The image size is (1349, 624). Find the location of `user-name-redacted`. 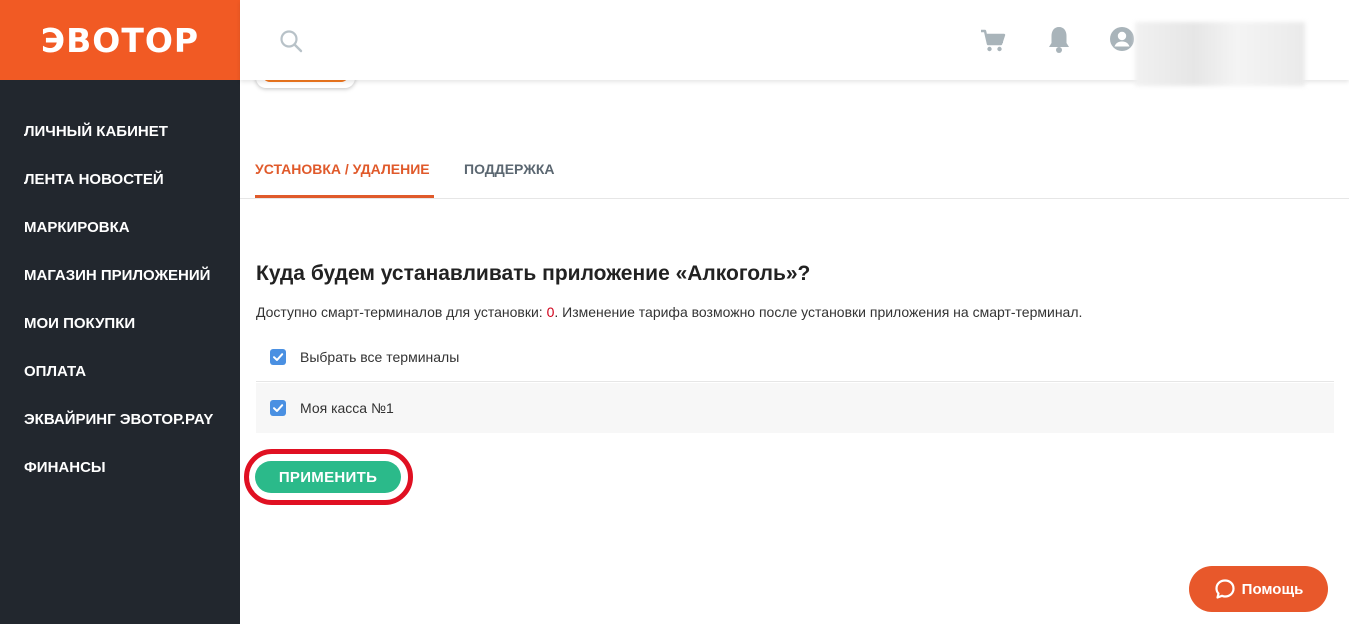

user-name-redacted is located at coordinates (1220, 54).